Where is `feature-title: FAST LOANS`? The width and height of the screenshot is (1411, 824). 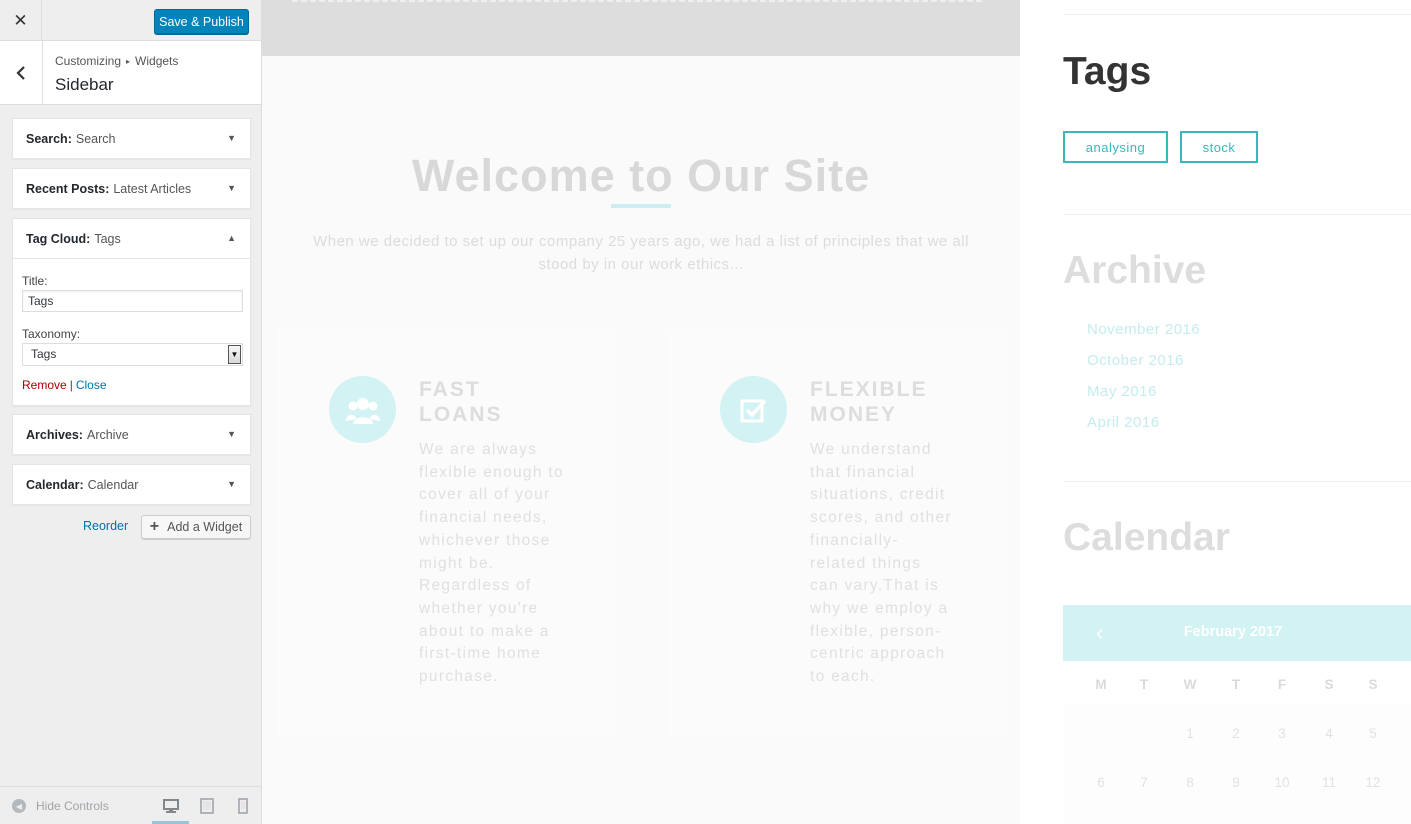
feature-title: FAST LOANS is located at coordinates (461, 402).